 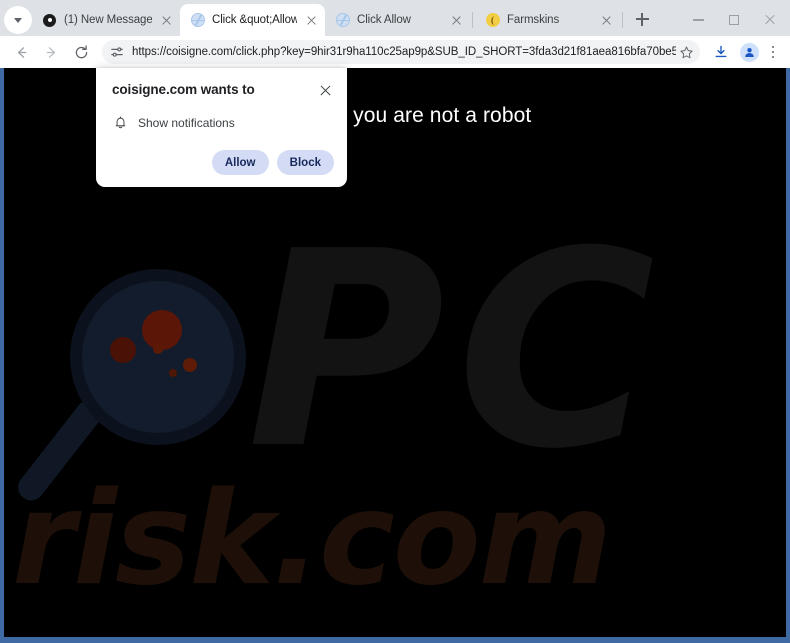 I want to click on permission-label: Show notifications, so click(x=186, y=122).